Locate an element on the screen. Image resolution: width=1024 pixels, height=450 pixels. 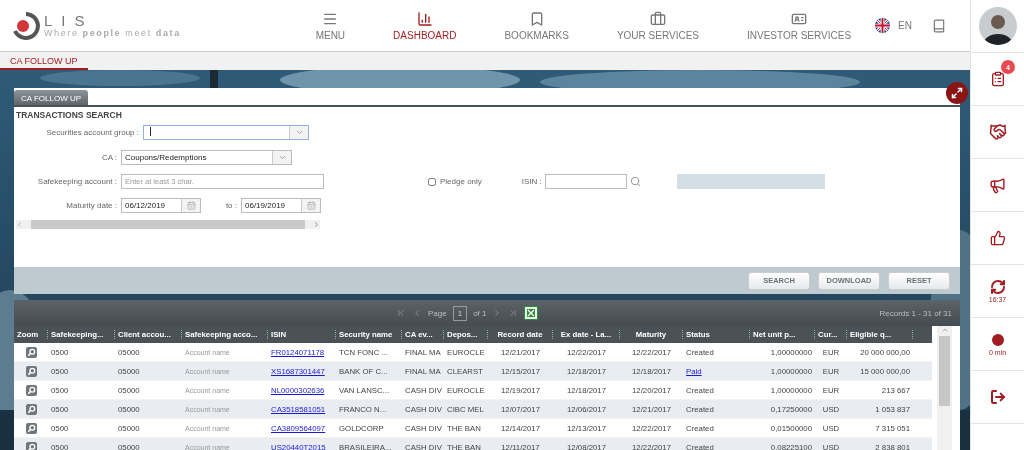
nav-item: MENU is located at coordinates (330, 25).